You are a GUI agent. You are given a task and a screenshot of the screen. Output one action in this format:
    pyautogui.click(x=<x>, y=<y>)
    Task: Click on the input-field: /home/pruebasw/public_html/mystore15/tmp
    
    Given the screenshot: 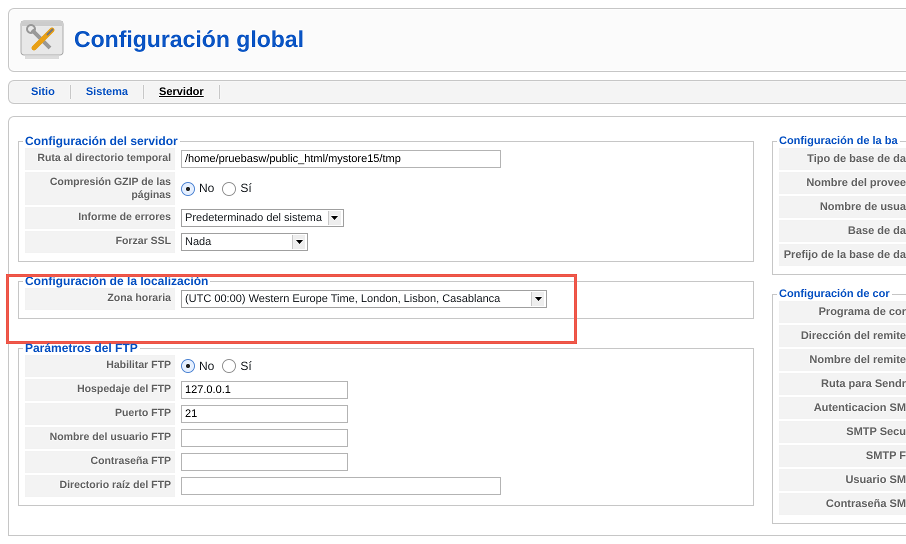 What is the action you would take?
    pyautogui.click(x=341, y=159)
    